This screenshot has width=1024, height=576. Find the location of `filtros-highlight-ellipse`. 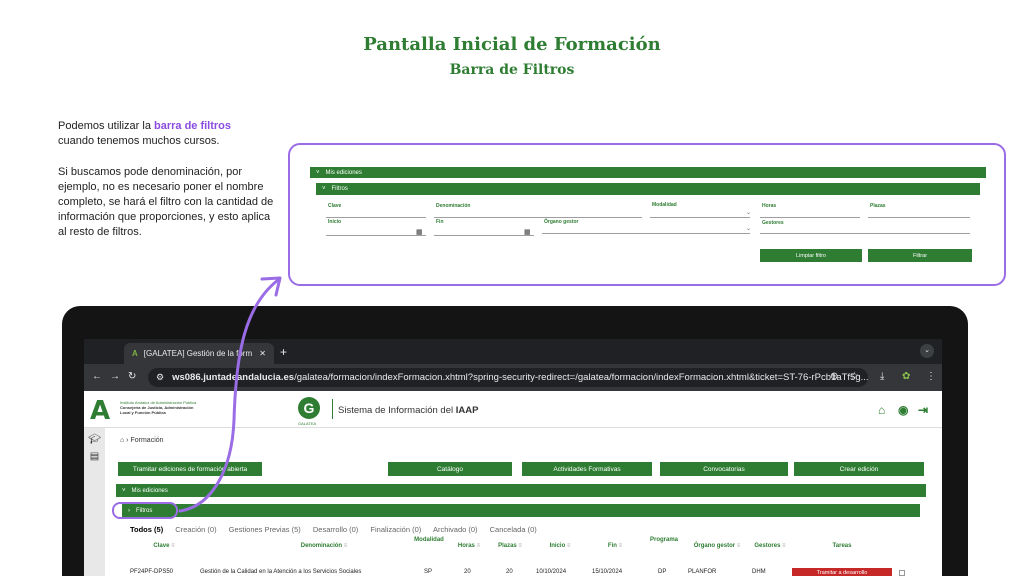

filtros-highlight-ellipse is located at coordinates (145, 510).